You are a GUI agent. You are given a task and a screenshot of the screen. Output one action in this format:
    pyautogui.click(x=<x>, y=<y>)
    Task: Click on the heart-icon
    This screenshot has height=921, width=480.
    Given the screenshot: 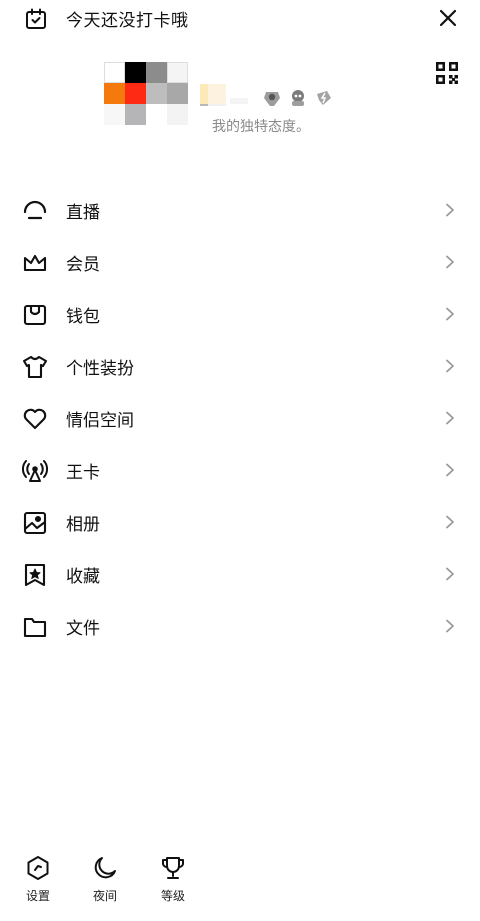 What is the action you would take?
    pyautogui.click(x=35, y=419)
    